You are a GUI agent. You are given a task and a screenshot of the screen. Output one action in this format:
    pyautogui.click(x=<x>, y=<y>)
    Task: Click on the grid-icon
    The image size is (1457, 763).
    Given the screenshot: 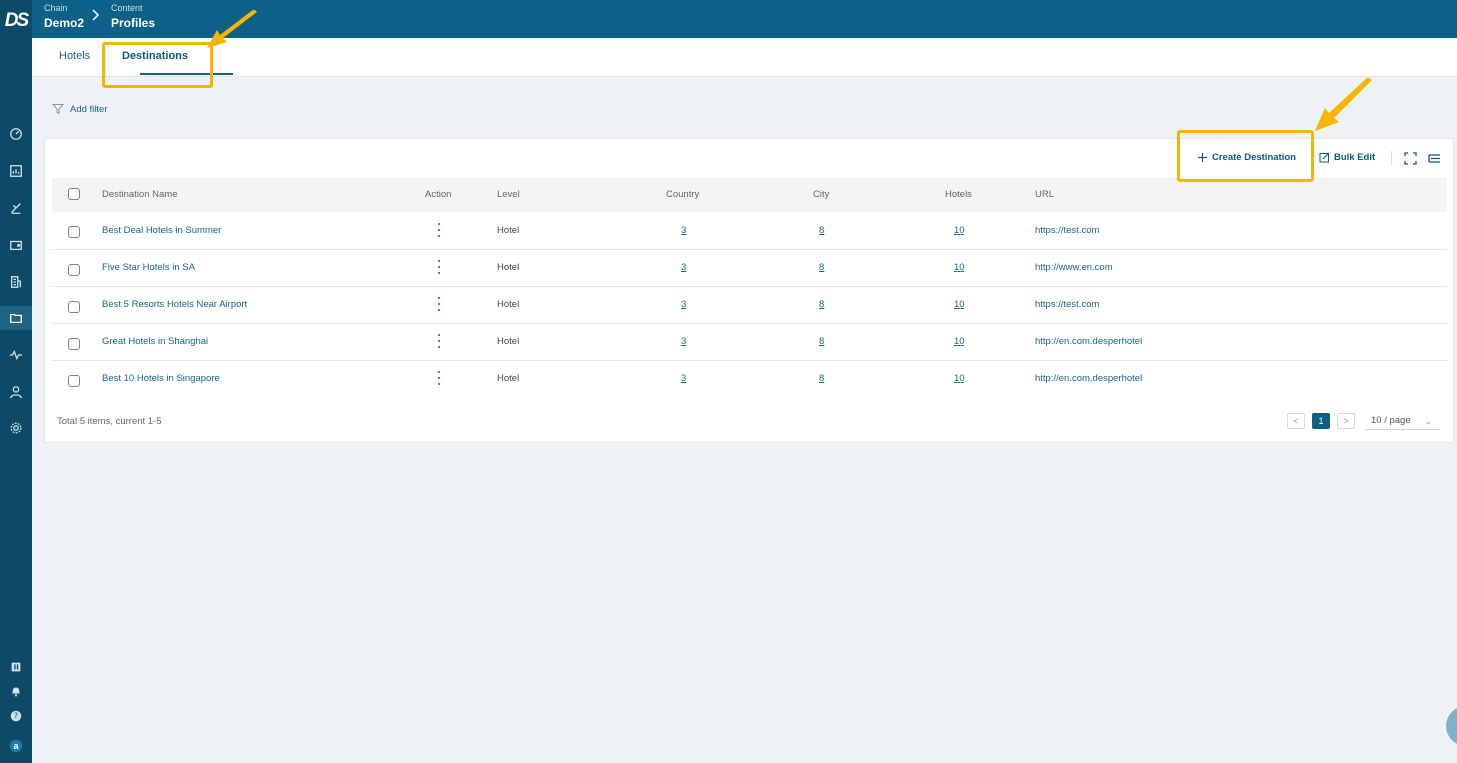 What is the action you would take?
    pyautogui.click(x=16, y=667)
    